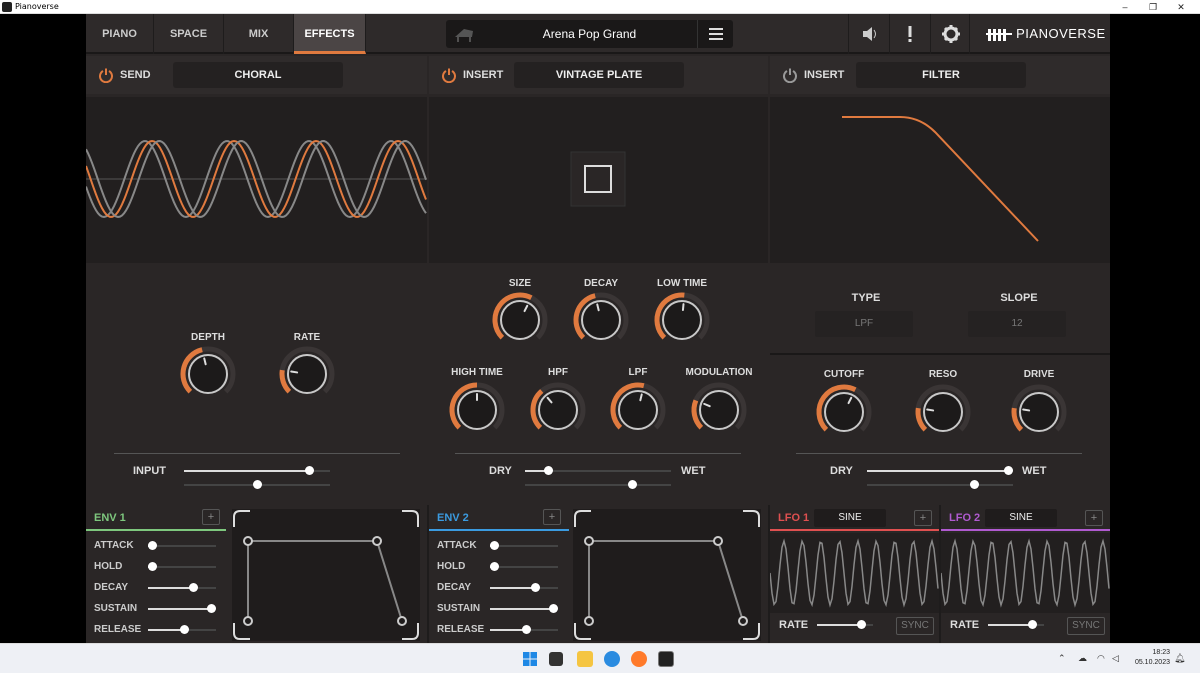 The image size is (1200, 673). Describe the element at coordinates (530, 659) in the screenshot. I see `windows-start-icon` at that location.